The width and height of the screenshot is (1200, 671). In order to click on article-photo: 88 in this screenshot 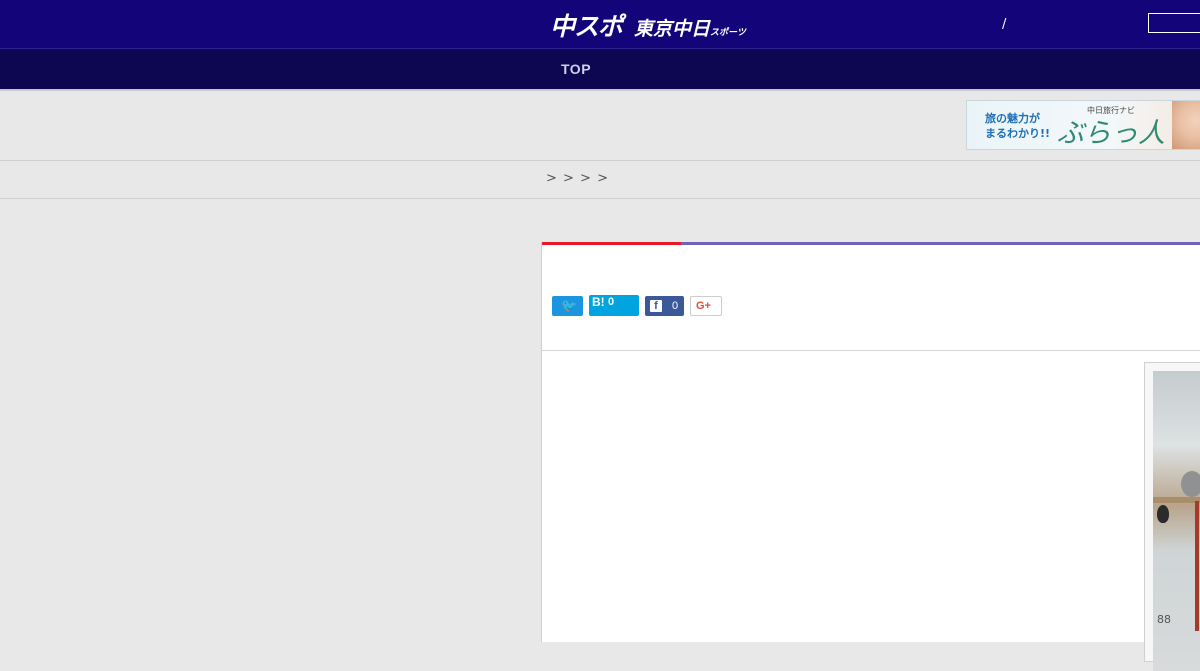, I will do `click(1176, 521)`.